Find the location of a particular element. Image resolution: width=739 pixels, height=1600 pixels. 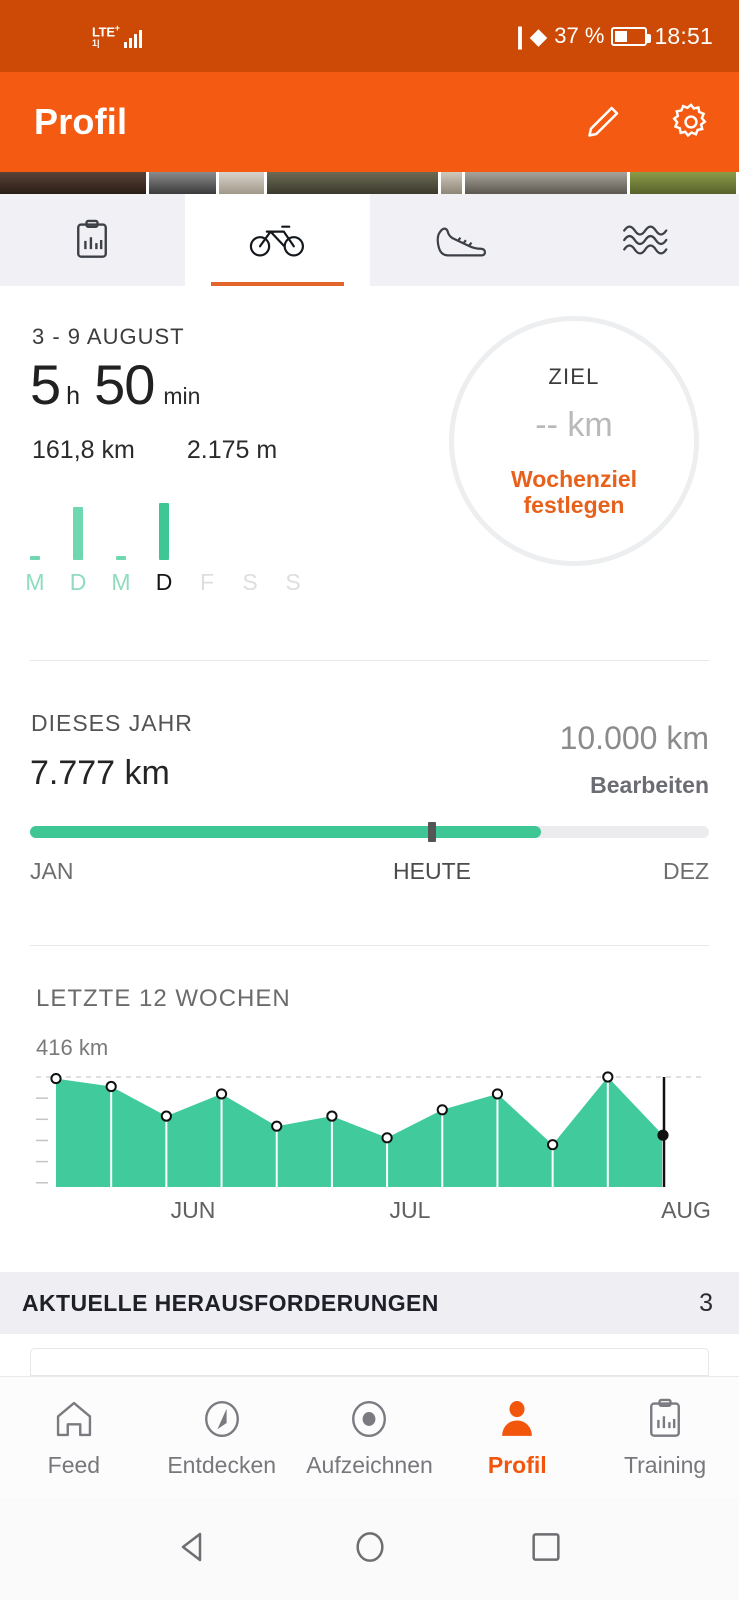

nav-item-feed: Feed is located at coordinates (74, 1437).